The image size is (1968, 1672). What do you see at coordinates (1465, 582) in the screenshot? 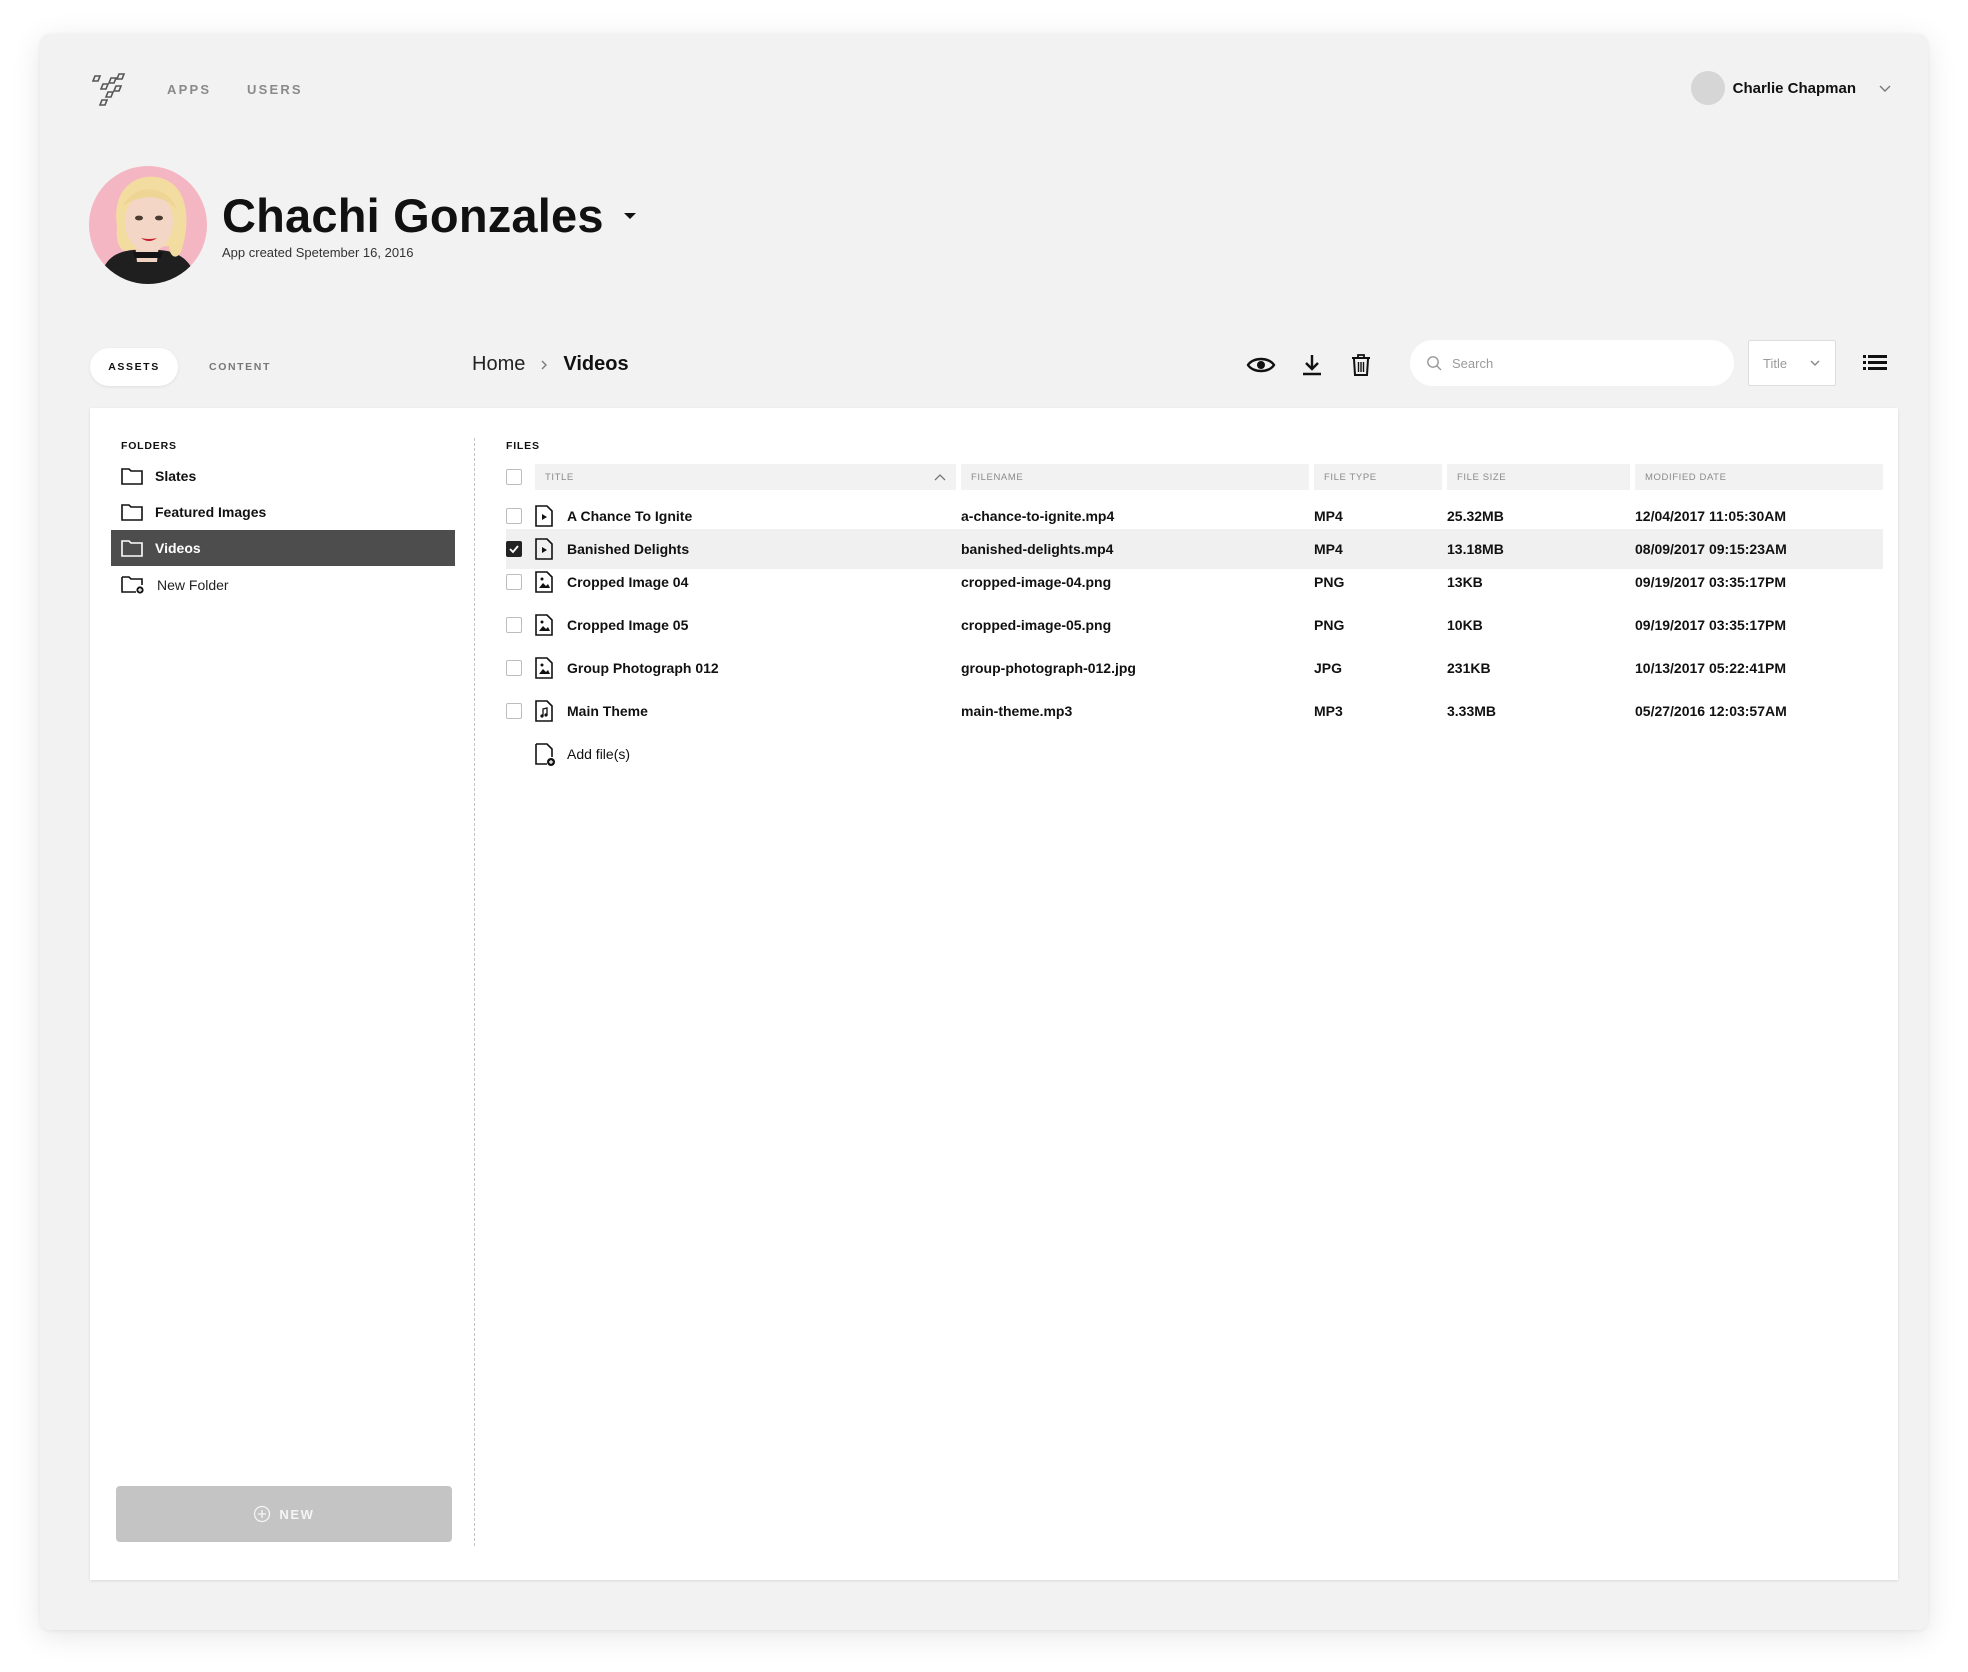
I see `cell-file-size: 13KB` at bounding box center [1465, 582].